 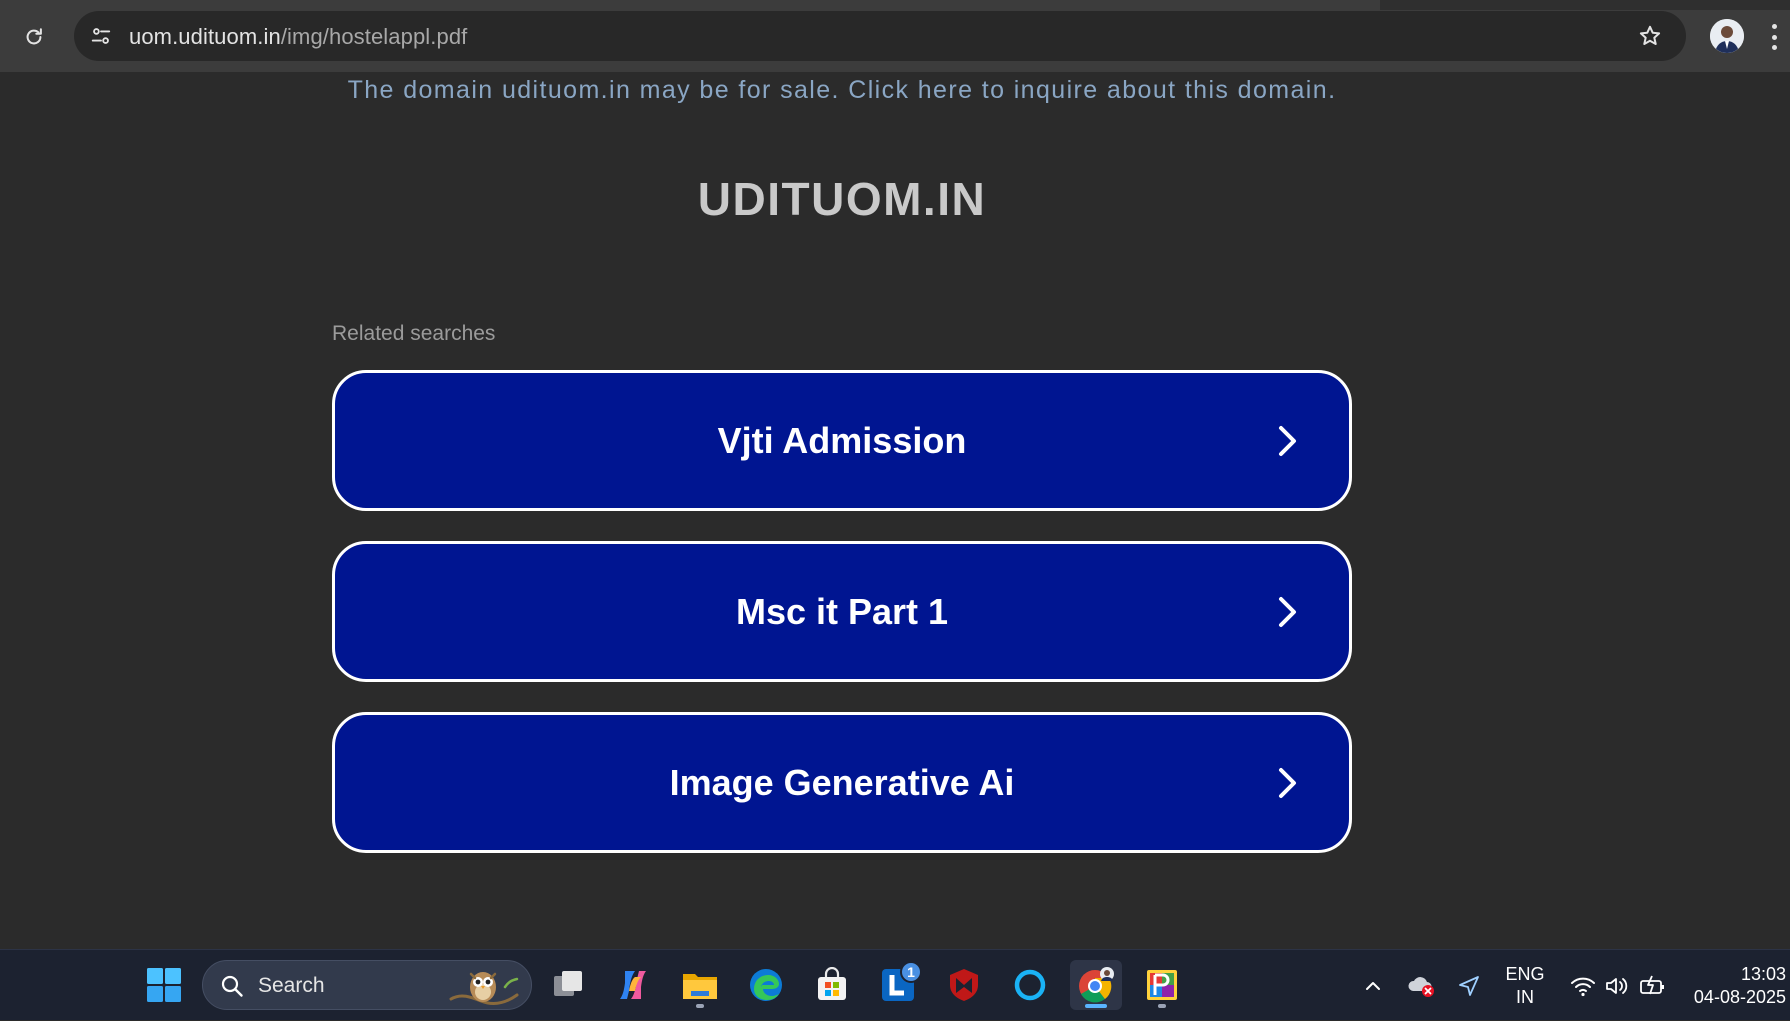 I want to click on show-hidden-icons-button, so click(x=1373, y=985).